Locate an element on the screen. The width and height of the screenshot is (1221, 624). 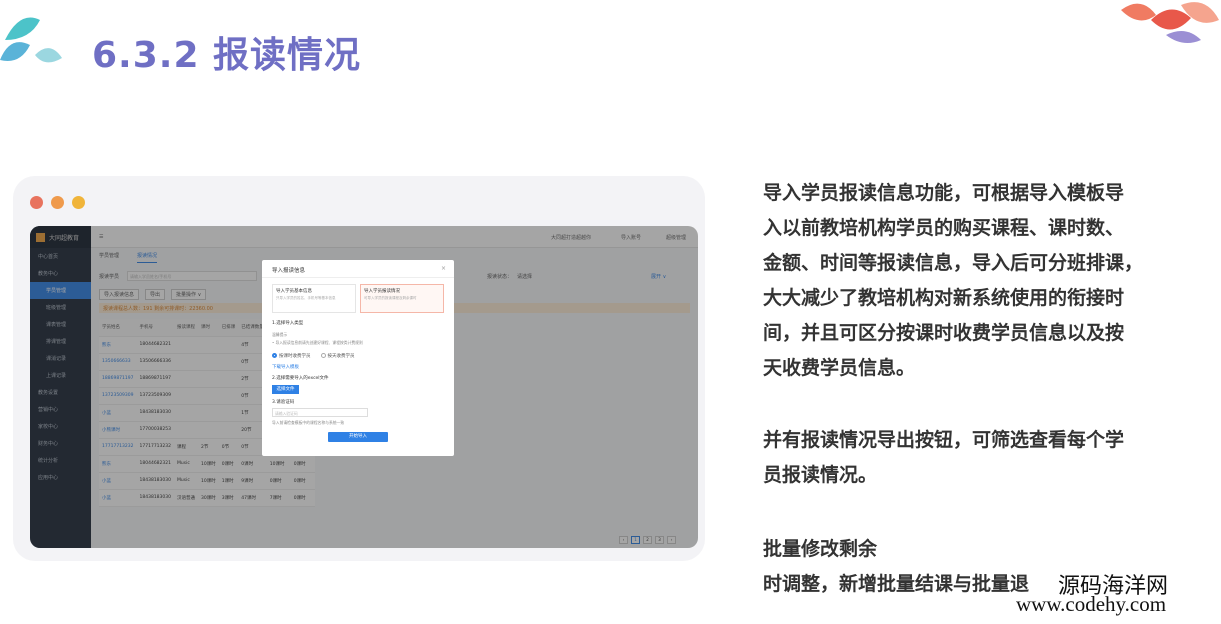
option-enrollment-title: 导入学员报读情况 is located at coordinates (382, 291).